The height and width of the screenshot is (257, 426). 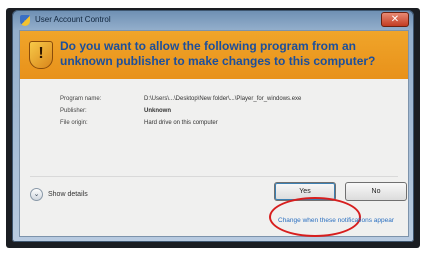 I want to click on change-notifications-link: Change when these notifications appear, so click(x=336, y=220).